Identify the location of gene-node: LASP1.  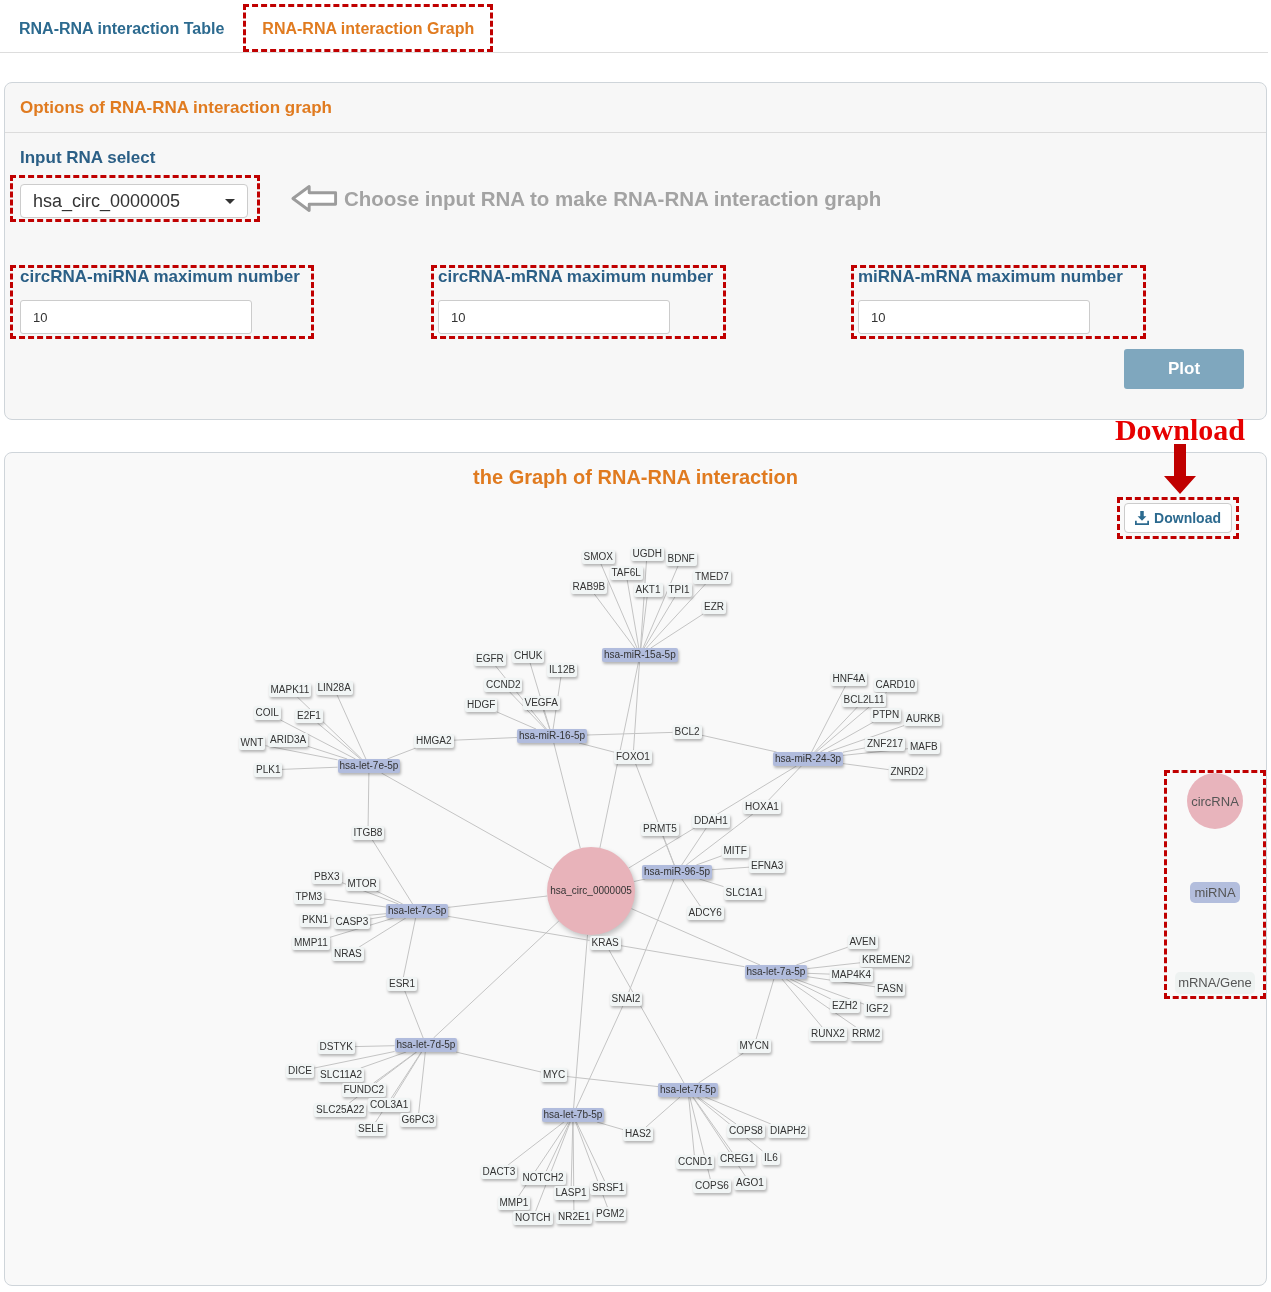
(571, 1193).